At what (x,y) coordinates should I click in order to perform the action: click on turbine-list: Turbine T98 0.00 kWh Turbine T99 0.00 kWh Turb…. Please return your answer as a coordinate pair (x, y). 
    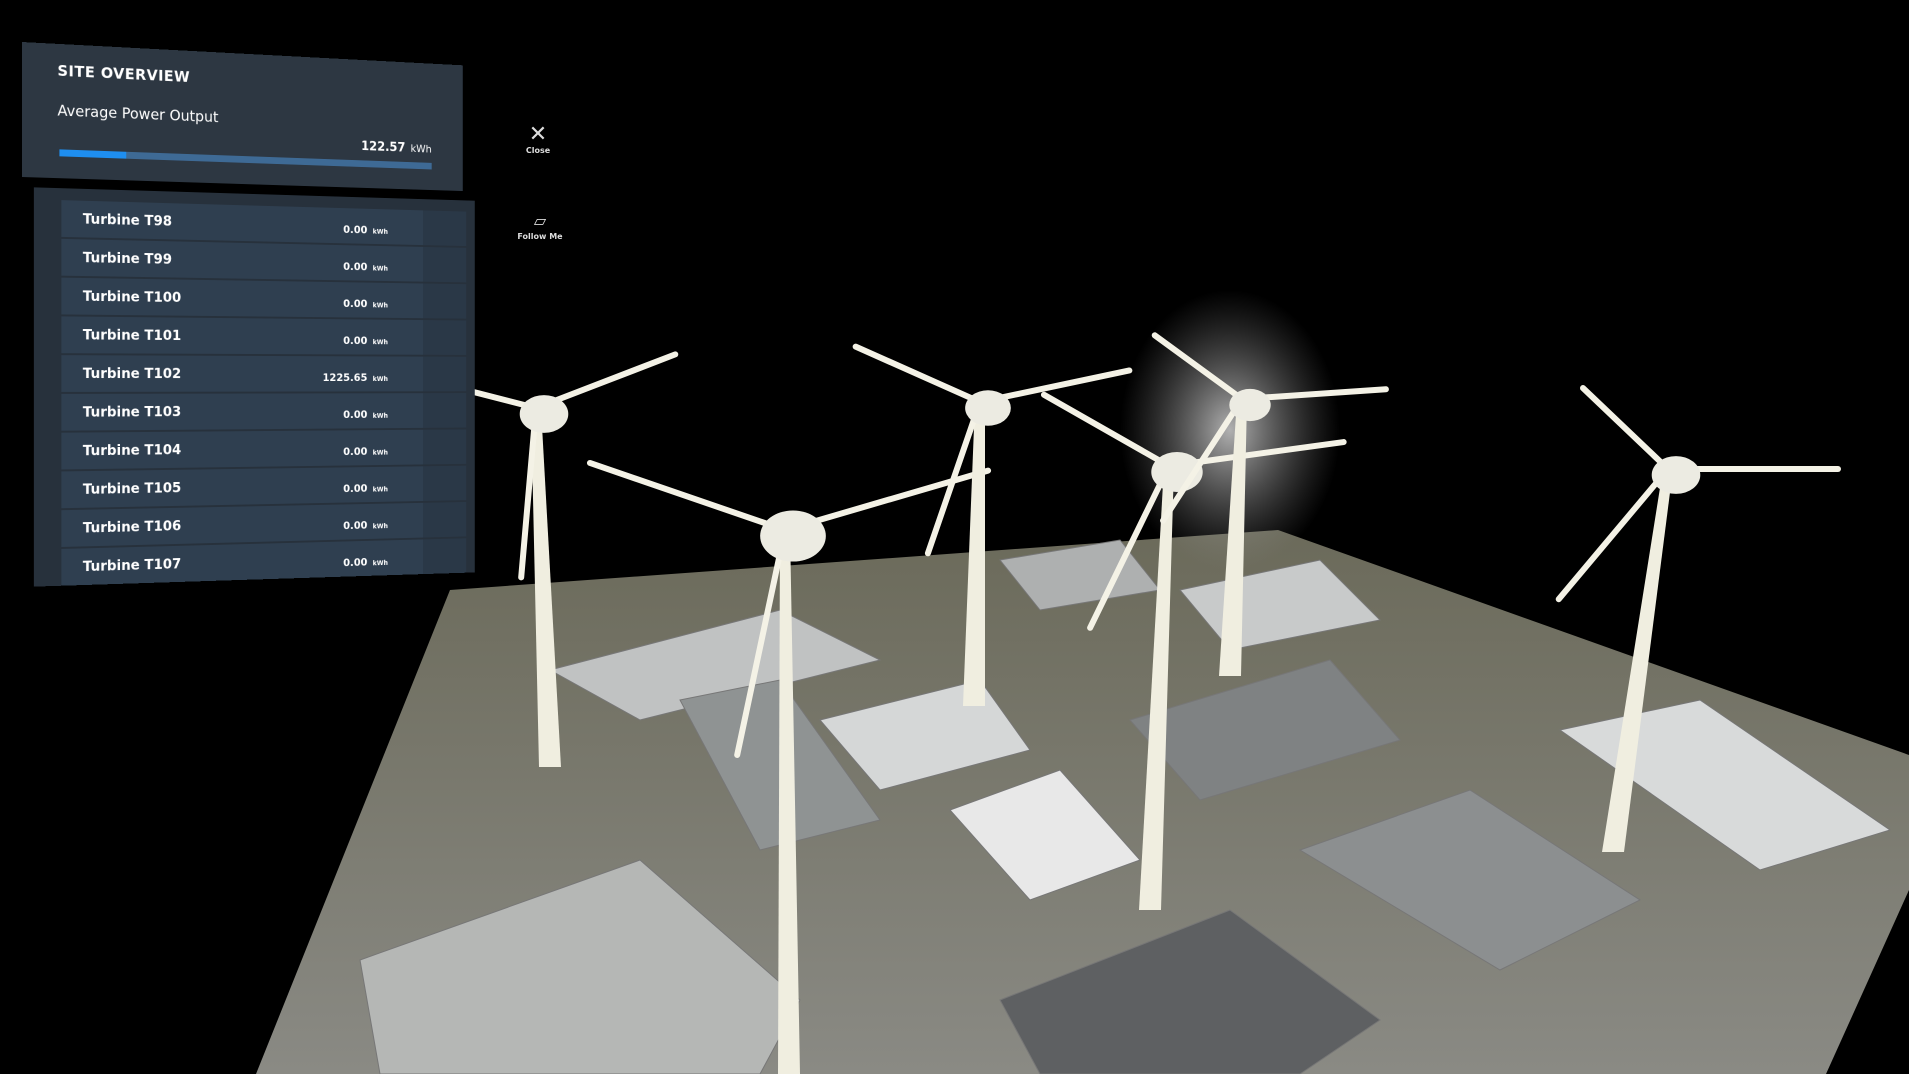
    Looking at the image, I should click on (254, 387).